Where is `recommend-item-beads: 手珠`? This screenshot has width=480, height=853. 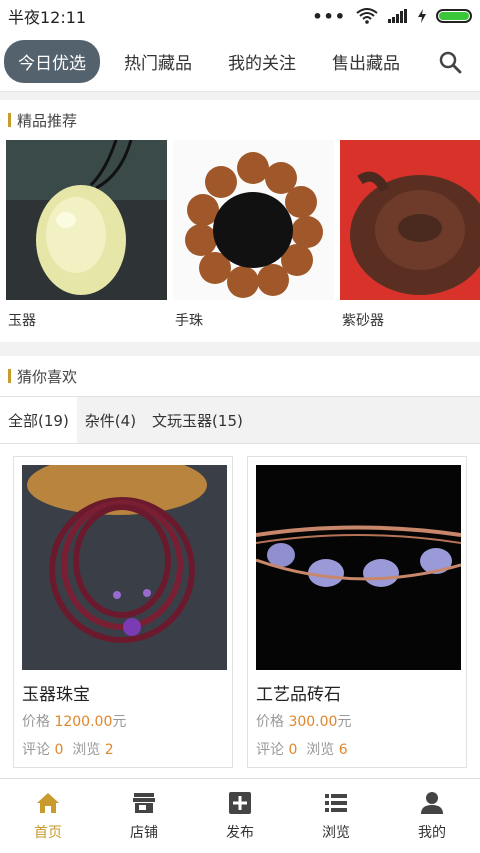 recommend-item-beads: 手珠 is located at coordinates (253, 241).